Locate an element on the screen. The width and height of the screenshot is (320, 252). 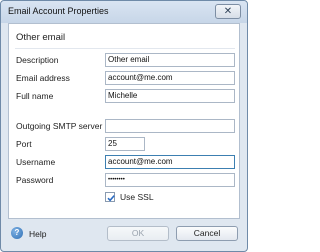
ok-button: OK is located at coordinates (138, 233).